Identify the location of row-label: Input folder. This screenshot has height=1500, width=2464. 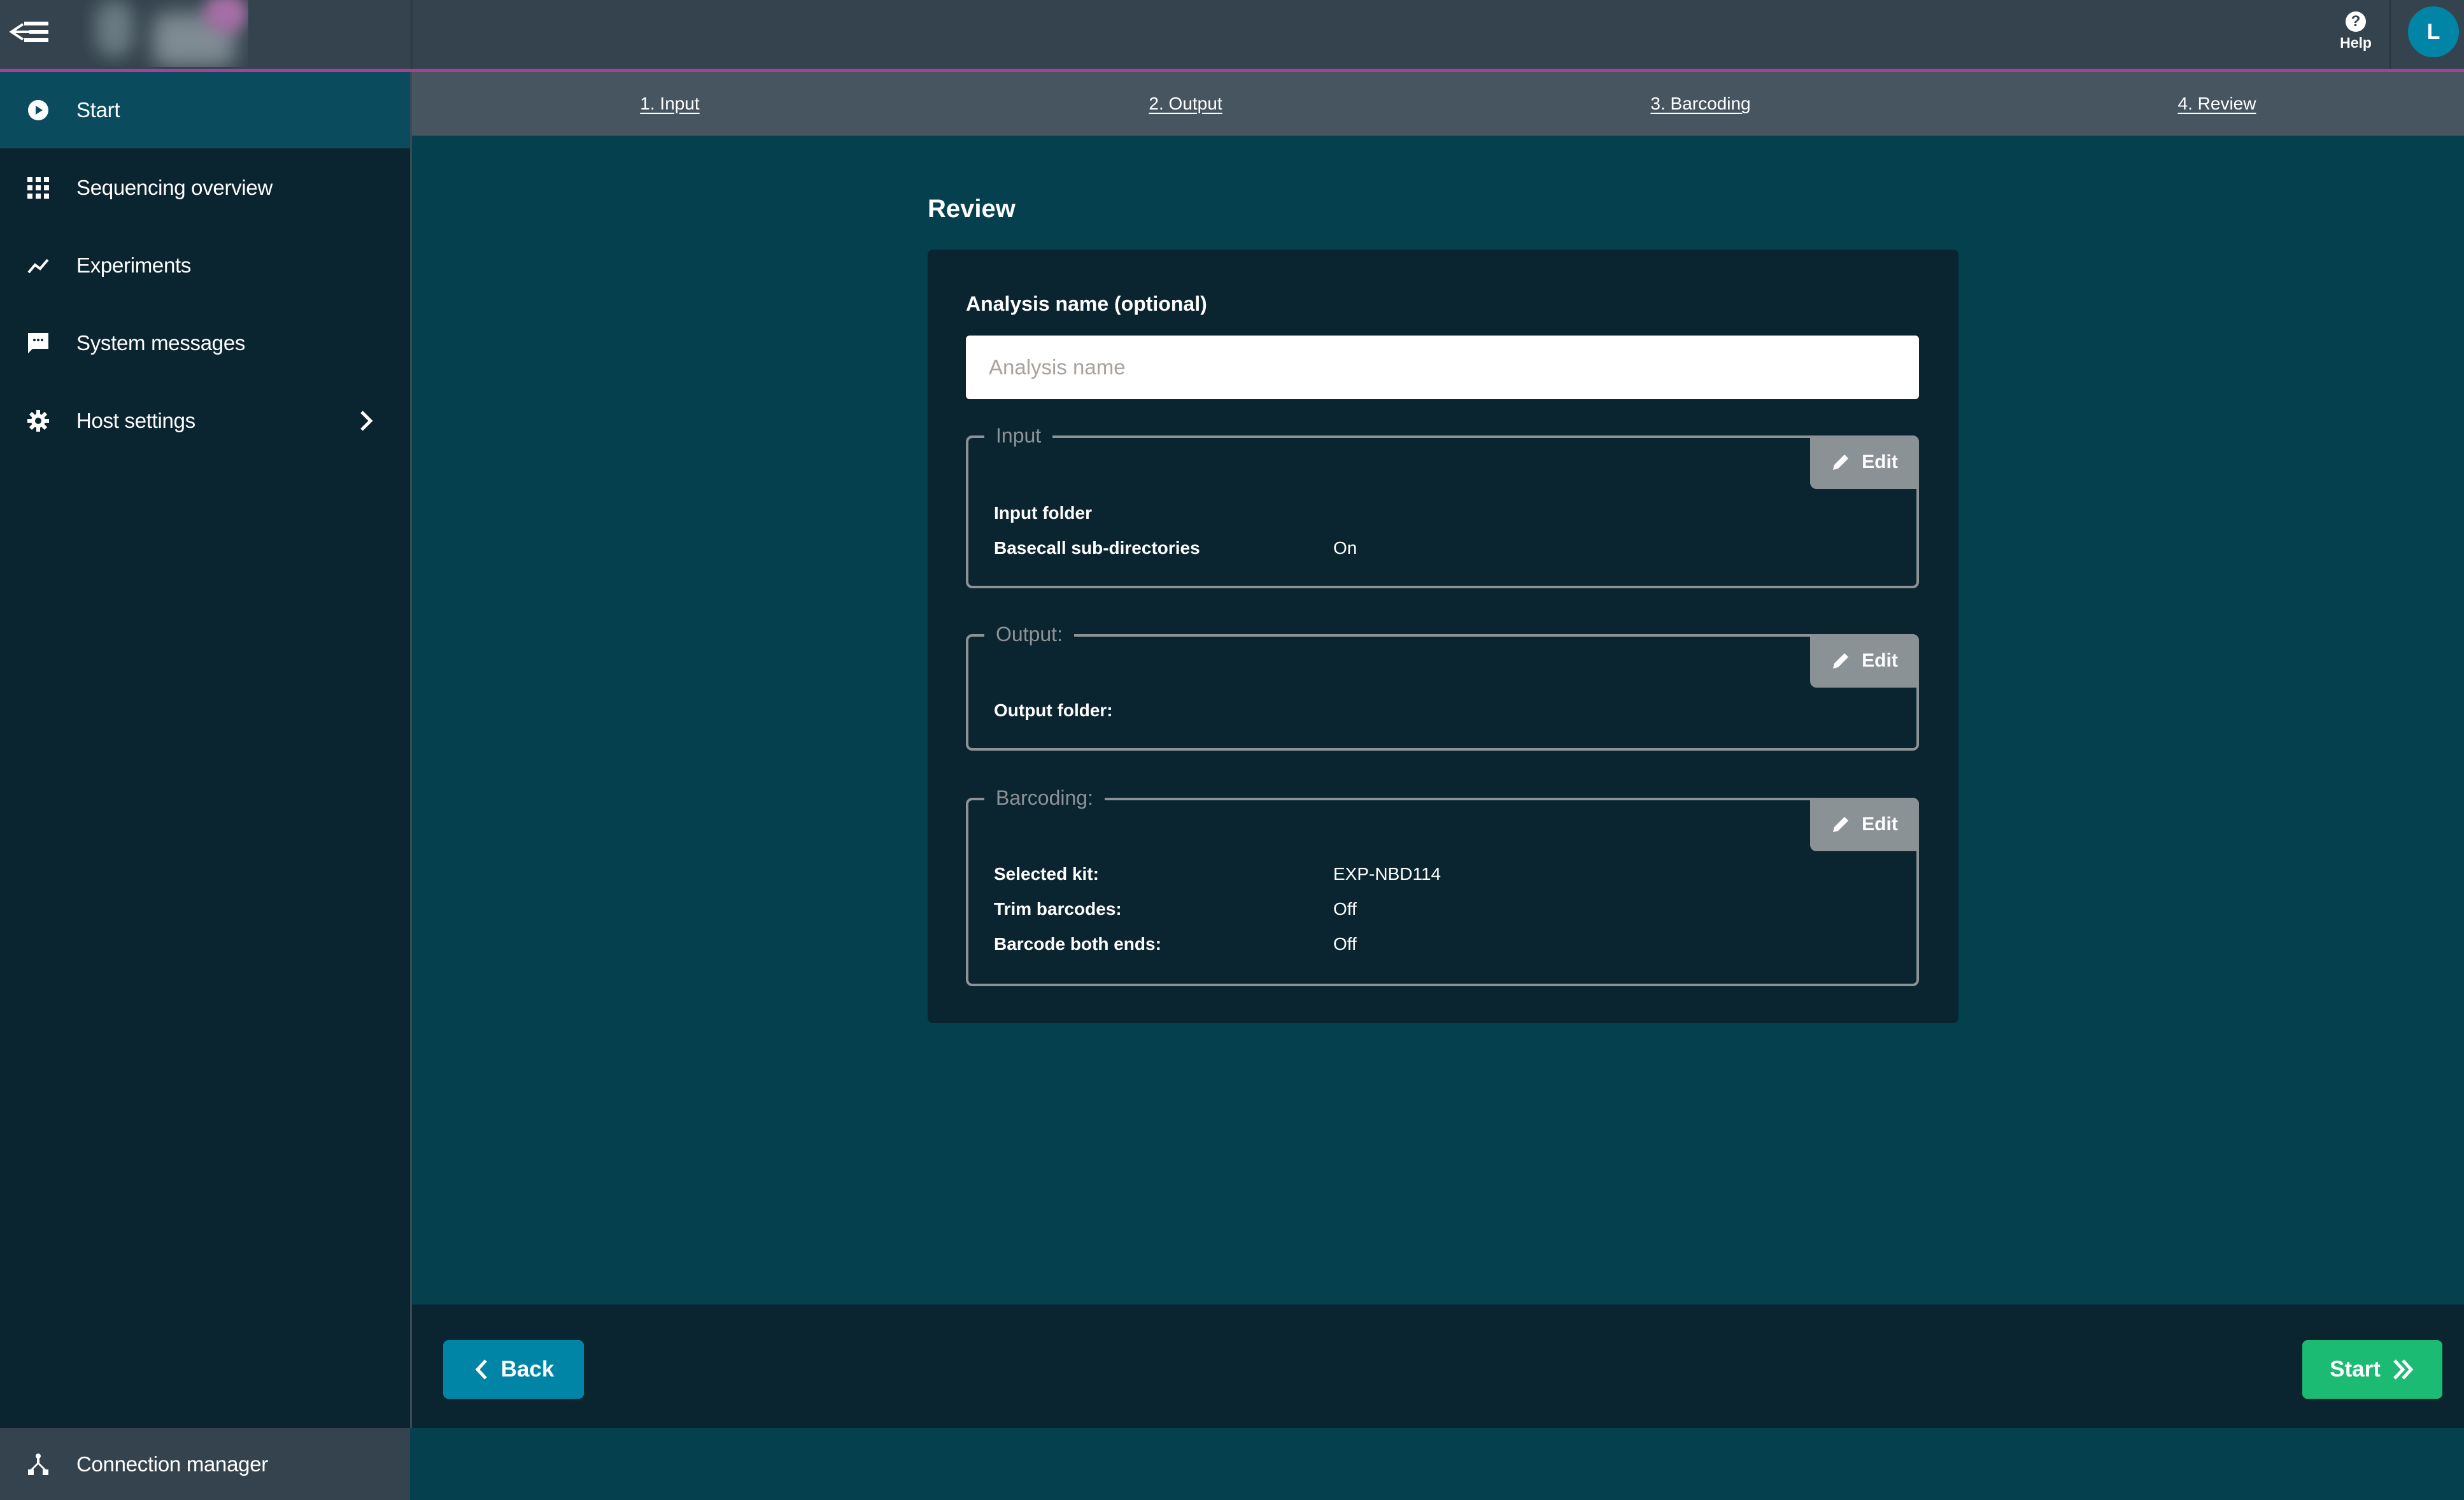
(1043, 513).